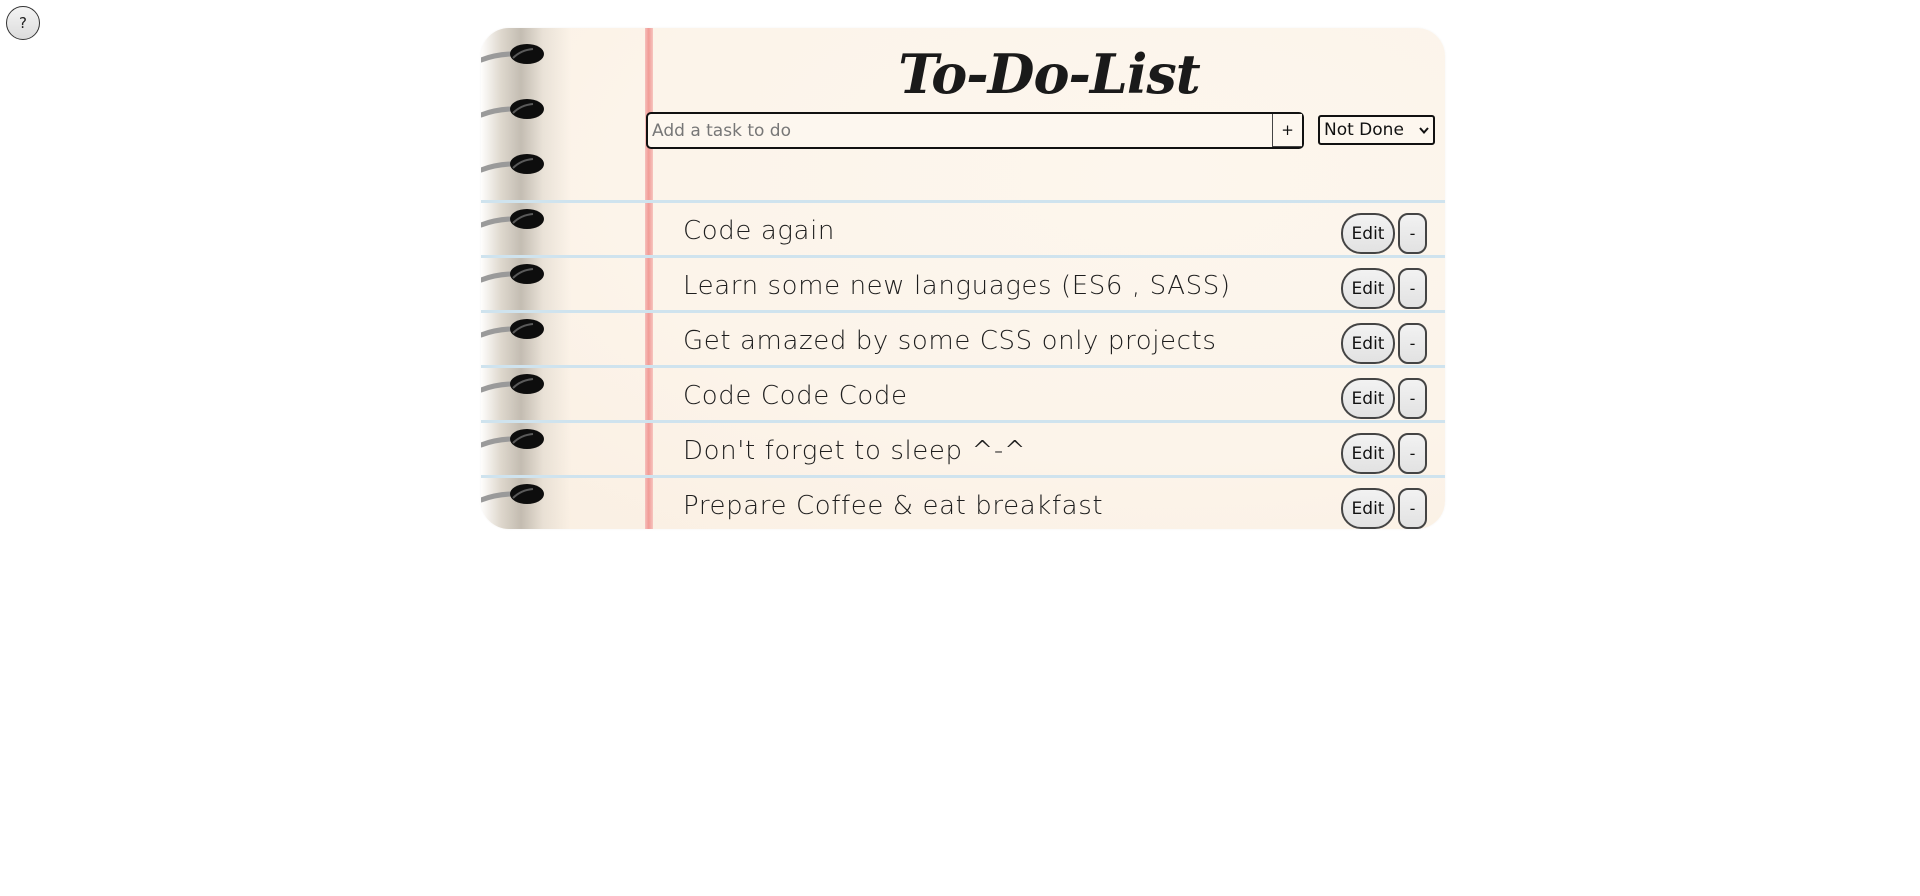 The height and width of the screenshot is (896, 1920). What do you see at coordinates (1287, 130) in the screenshot?
I see `add-task-button: +` at bounding box center [1287, 130].